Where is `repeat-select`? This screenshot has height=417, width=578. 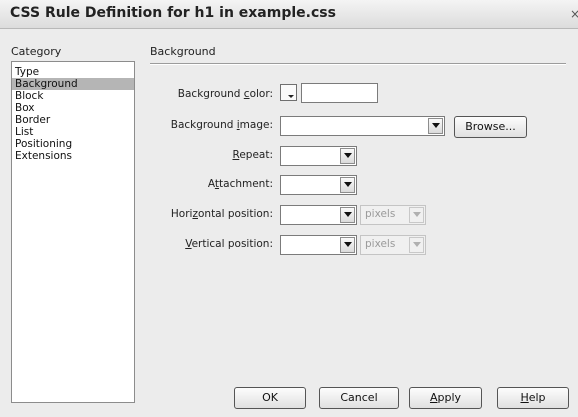
repeat-select is located at coordinates (318, 156).